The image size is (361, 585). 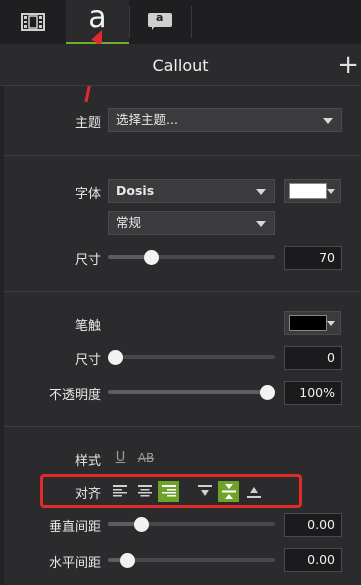 What do you see at coordinates (87, 123) in the screenshot?
I see `theme-label: 主题` at bounding box center [87, 123].